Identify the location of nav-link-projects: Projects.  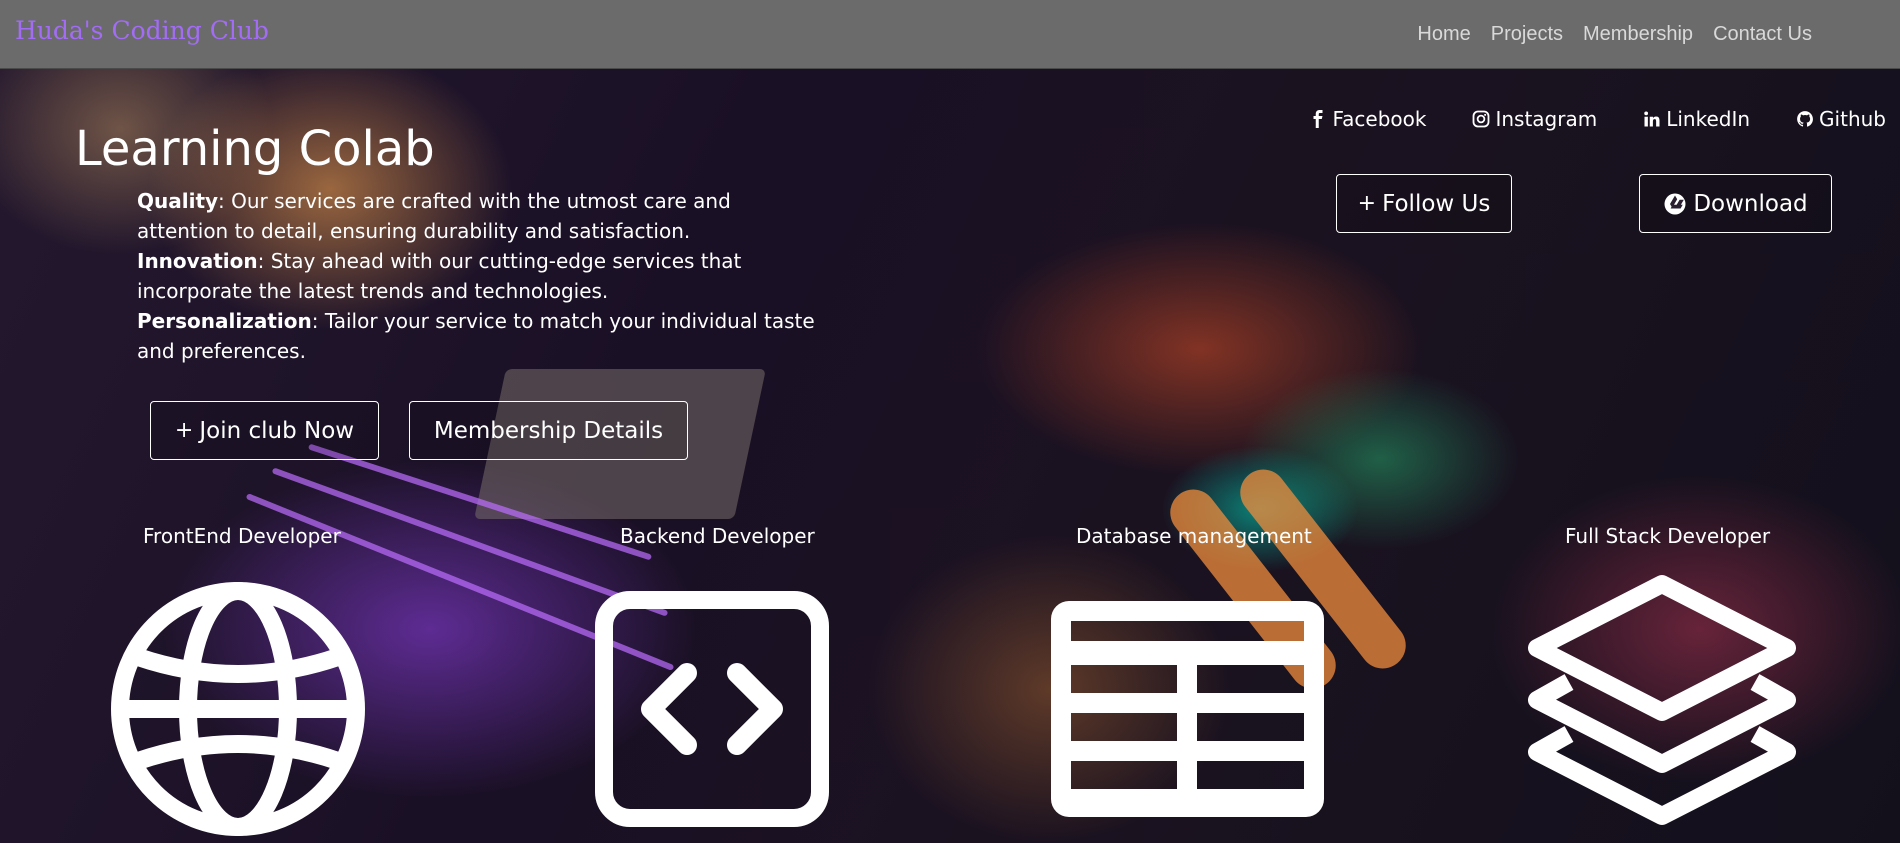
(1527, 34).